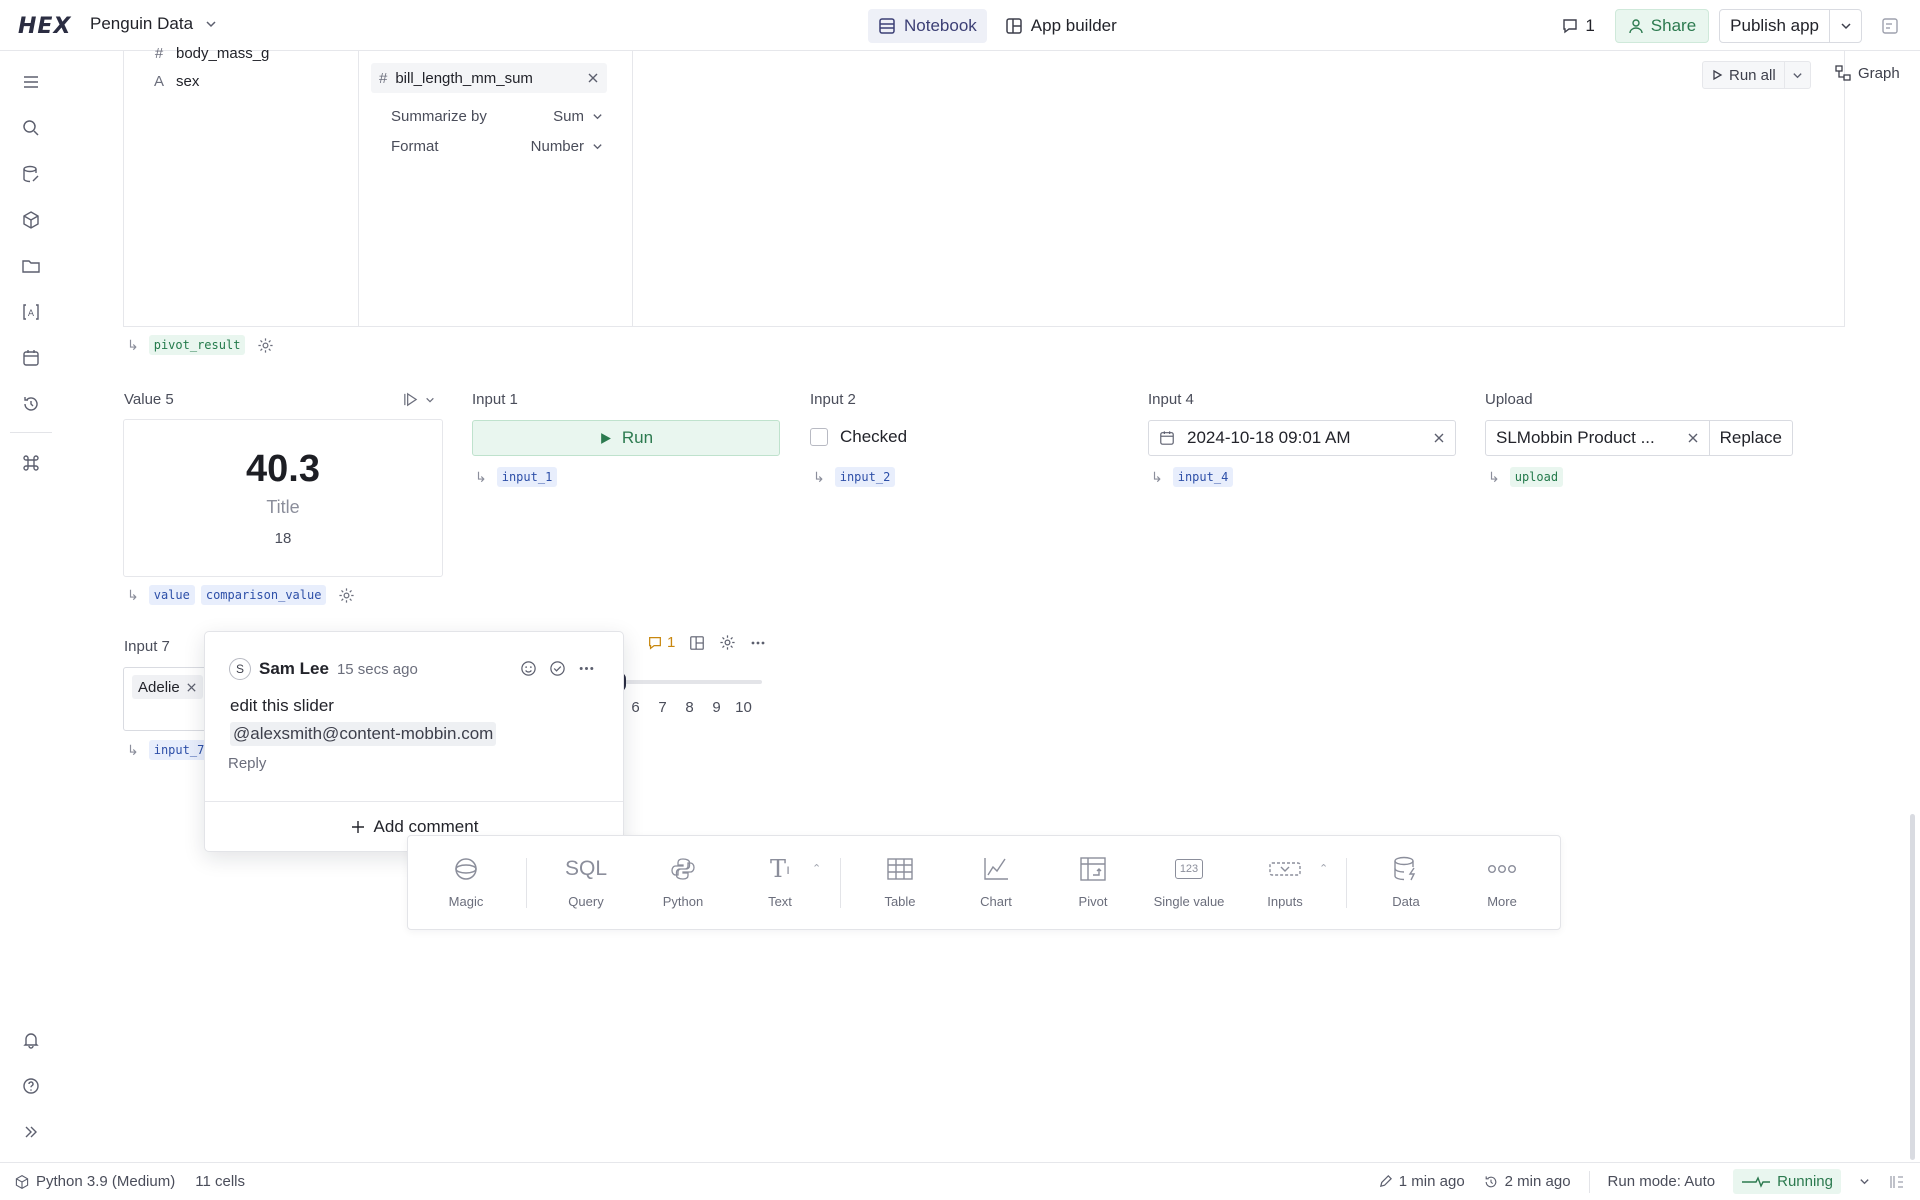 This screenshot has width=1920, height=1200. Describe the element at coordinates (1890, 26) in the screenshot. I see `panel-toggle-icon` at that location.